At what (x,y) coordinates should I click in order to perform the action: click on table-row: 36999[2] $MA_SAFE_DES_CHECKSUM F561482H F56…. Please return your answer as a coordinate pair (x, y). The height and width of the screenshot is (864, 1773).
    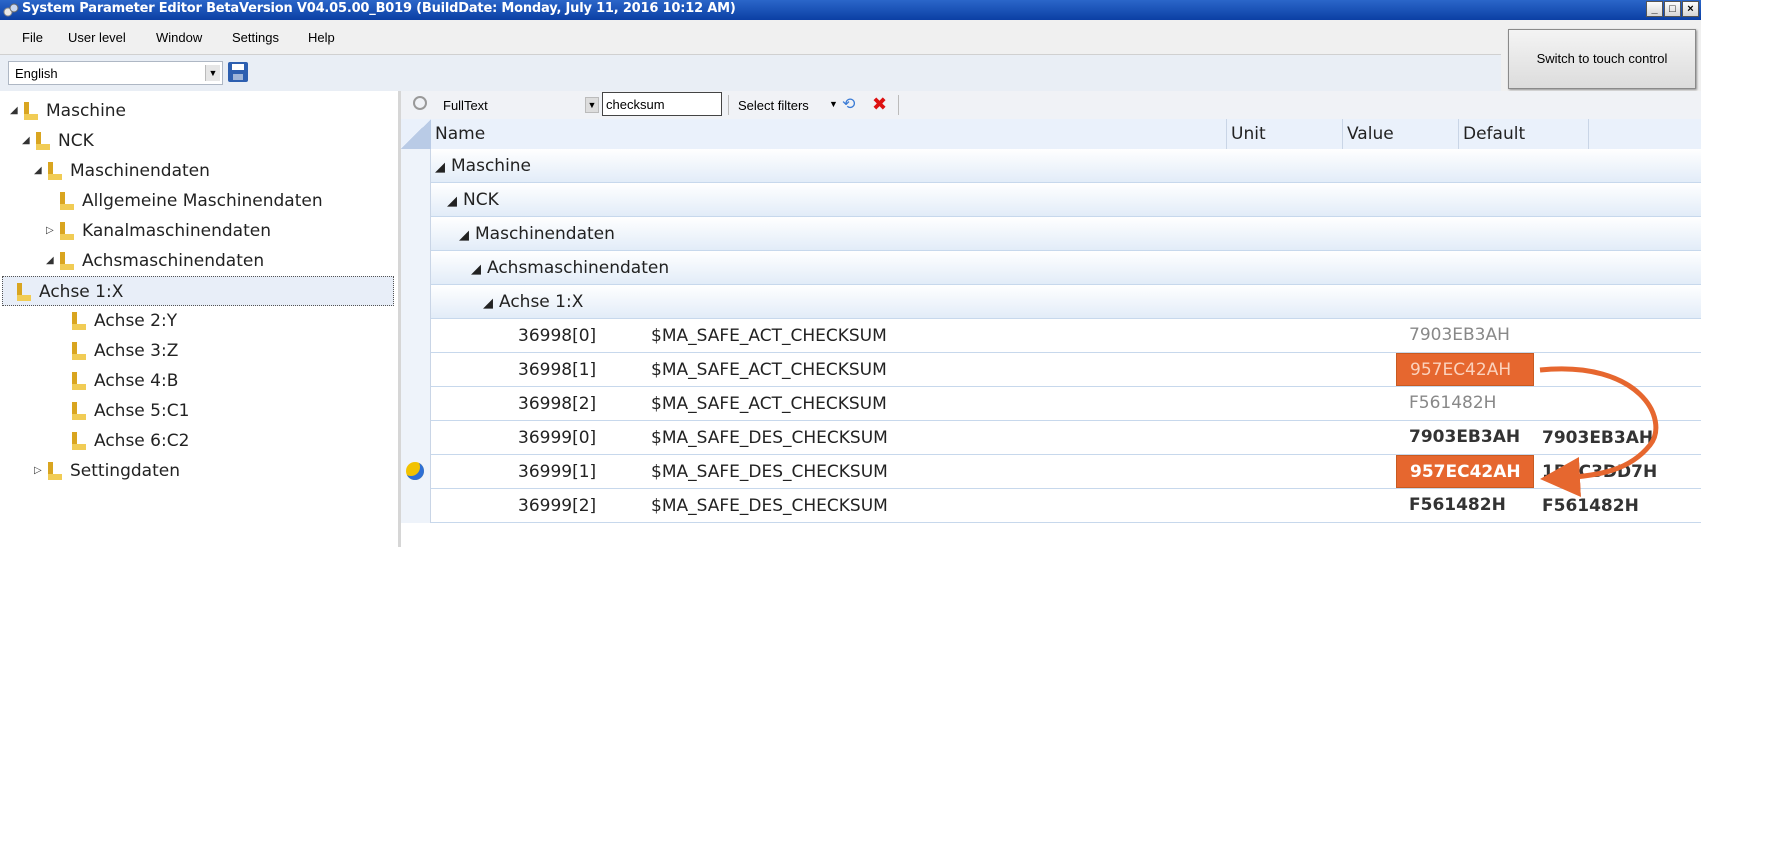
    Looking at the image, I should click on (1051, 506).